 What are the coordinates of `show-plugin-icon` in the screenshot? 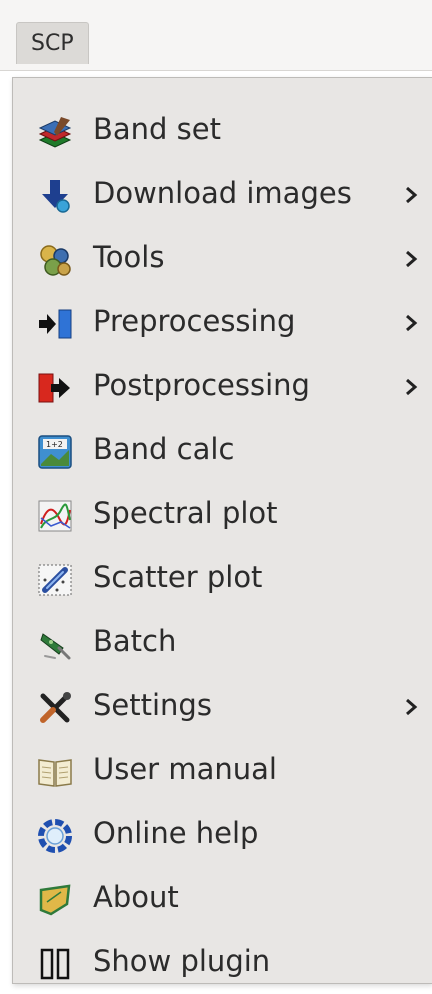 It's located at (55, 964).